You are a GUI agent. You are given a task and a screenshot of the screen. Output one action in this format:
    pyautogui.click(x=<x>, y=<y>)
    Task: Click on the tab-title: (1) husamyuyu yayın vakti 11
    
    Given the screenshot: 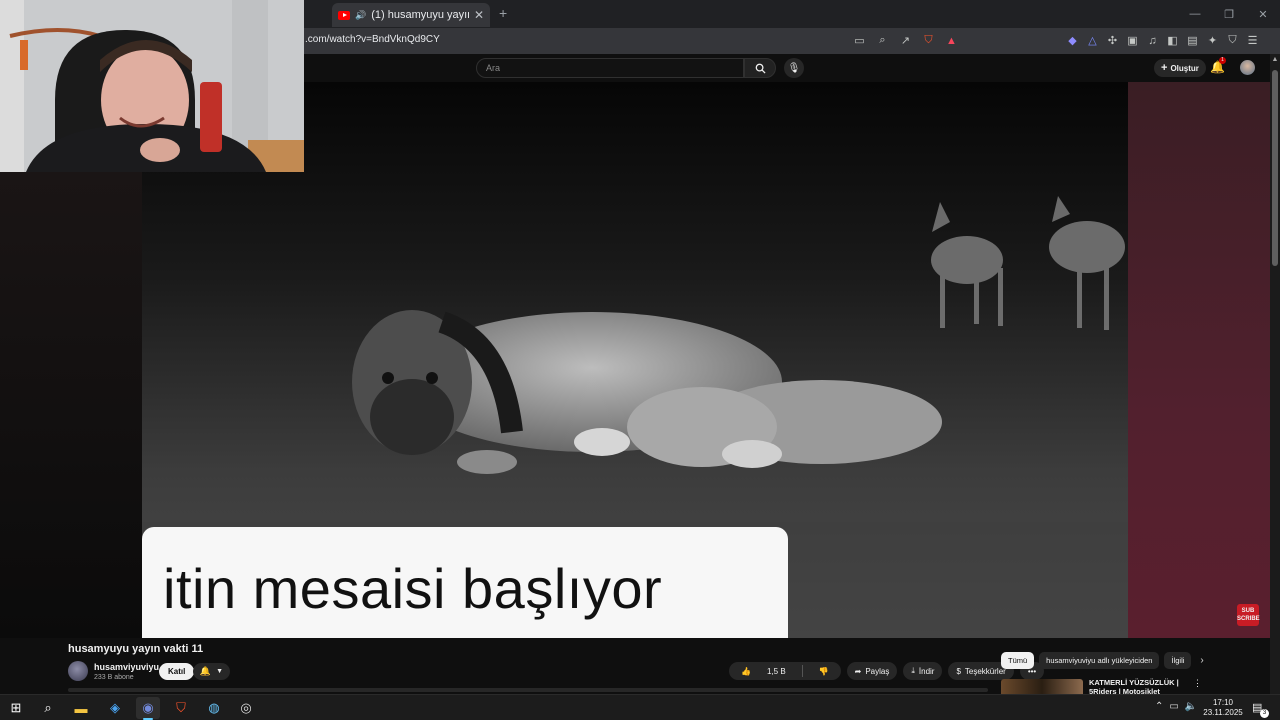 What is the action you would take?
    pyautogui.click(x=420, y=15)
    